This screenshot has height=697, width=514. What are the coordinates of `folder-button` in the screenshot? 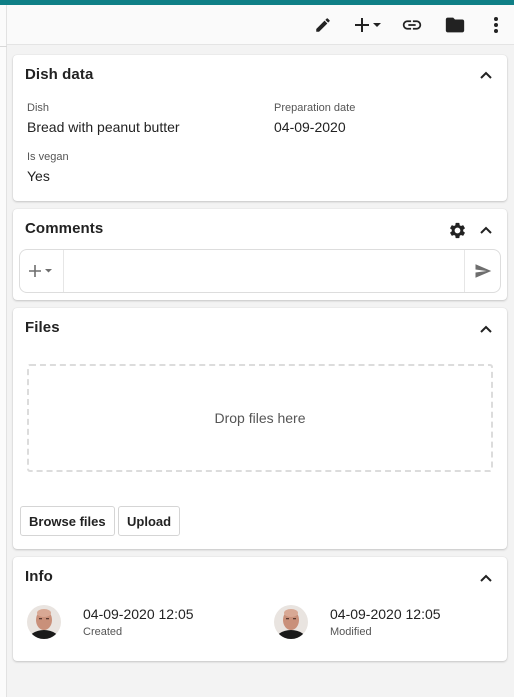 It's located at (455, 25).